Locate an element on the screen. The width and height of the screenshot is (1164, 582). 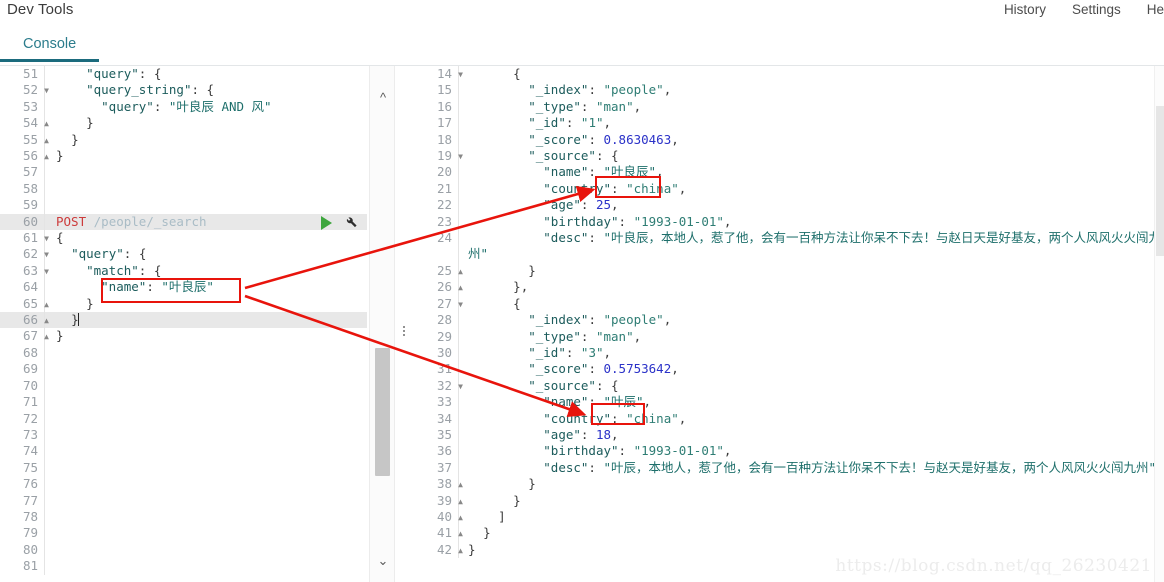
code-line: 16 "_type": "man", is located at coordinates (787, 107).